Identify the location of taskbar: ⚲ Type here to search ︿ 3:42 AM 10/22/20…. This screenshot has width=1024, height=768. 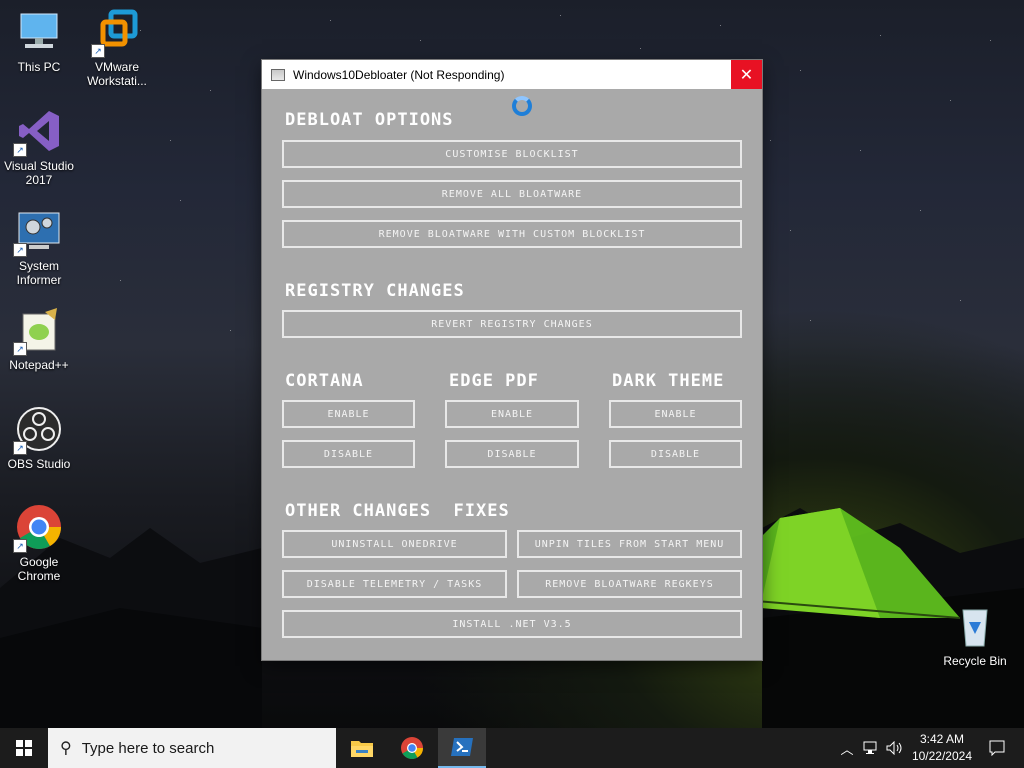
(512, 748).